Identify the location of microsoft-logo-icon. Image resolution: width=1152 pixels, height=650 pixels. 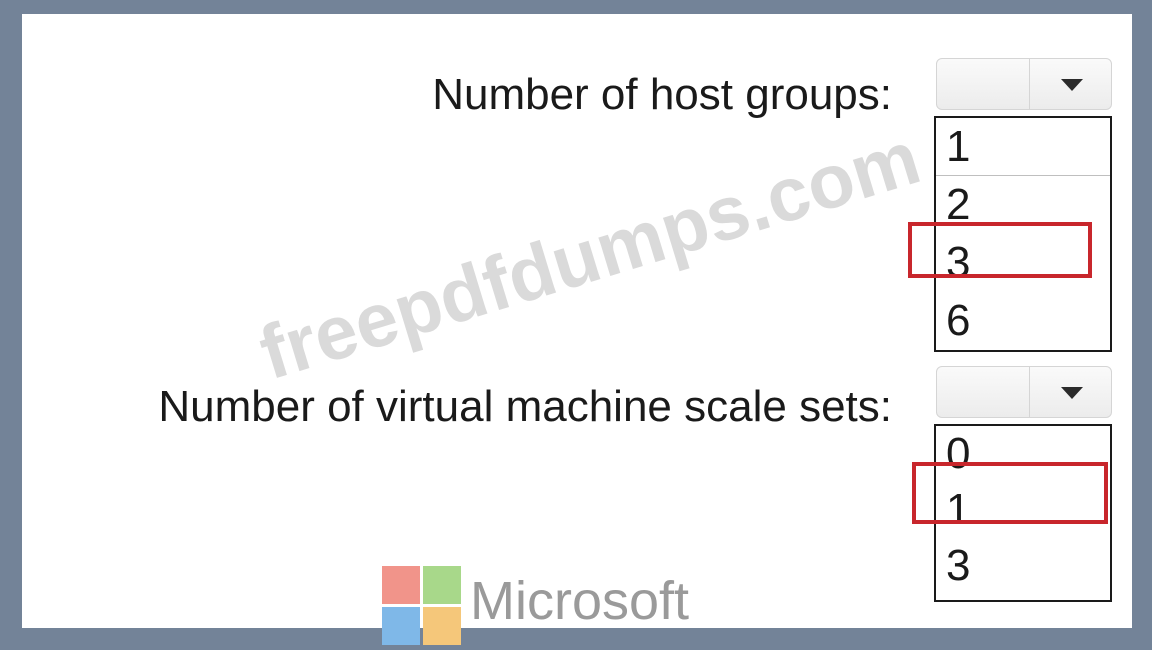
(422, 606).